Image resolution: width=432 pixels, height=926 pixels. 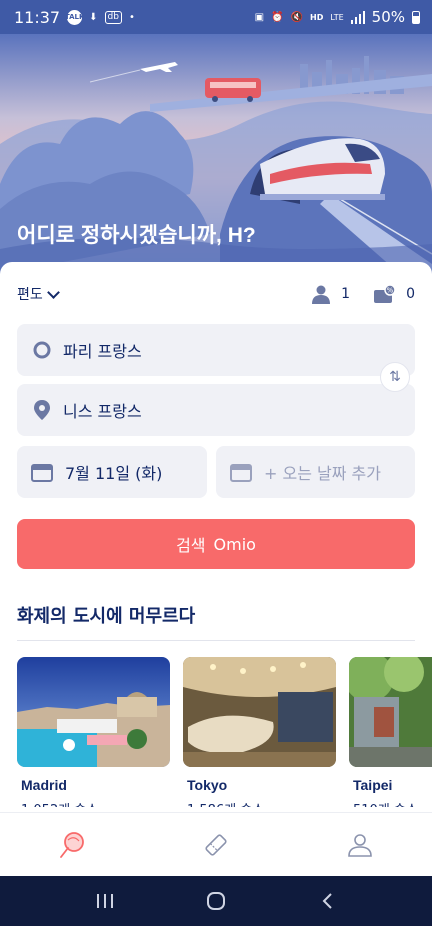 I want to click on back-chevron-icon, so click(x=327, y=901).